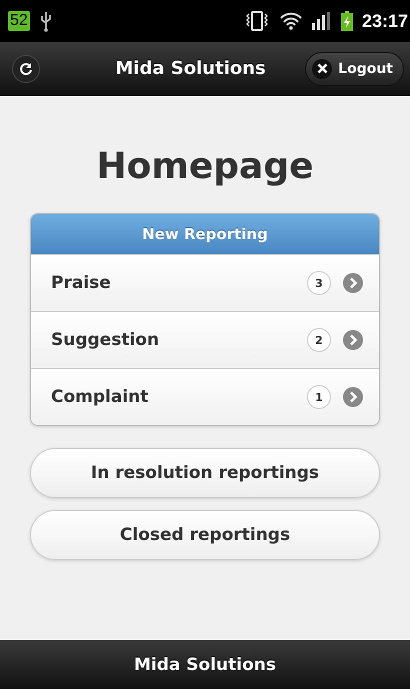  I want to click on vibrate-icon, so click(257, 21).